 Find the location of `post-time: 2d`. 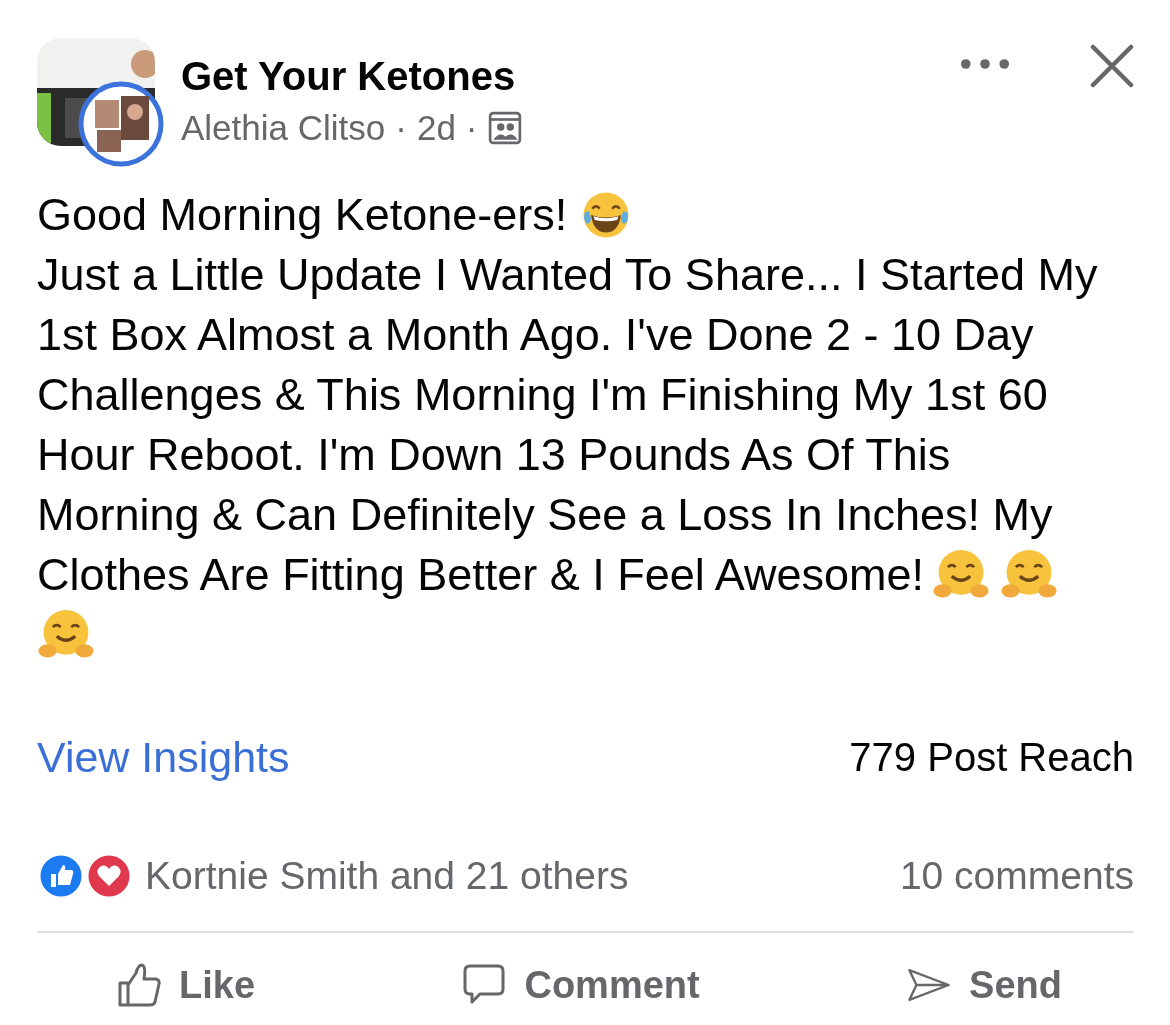

post-time: 2d is located at coordinates (436, 128).